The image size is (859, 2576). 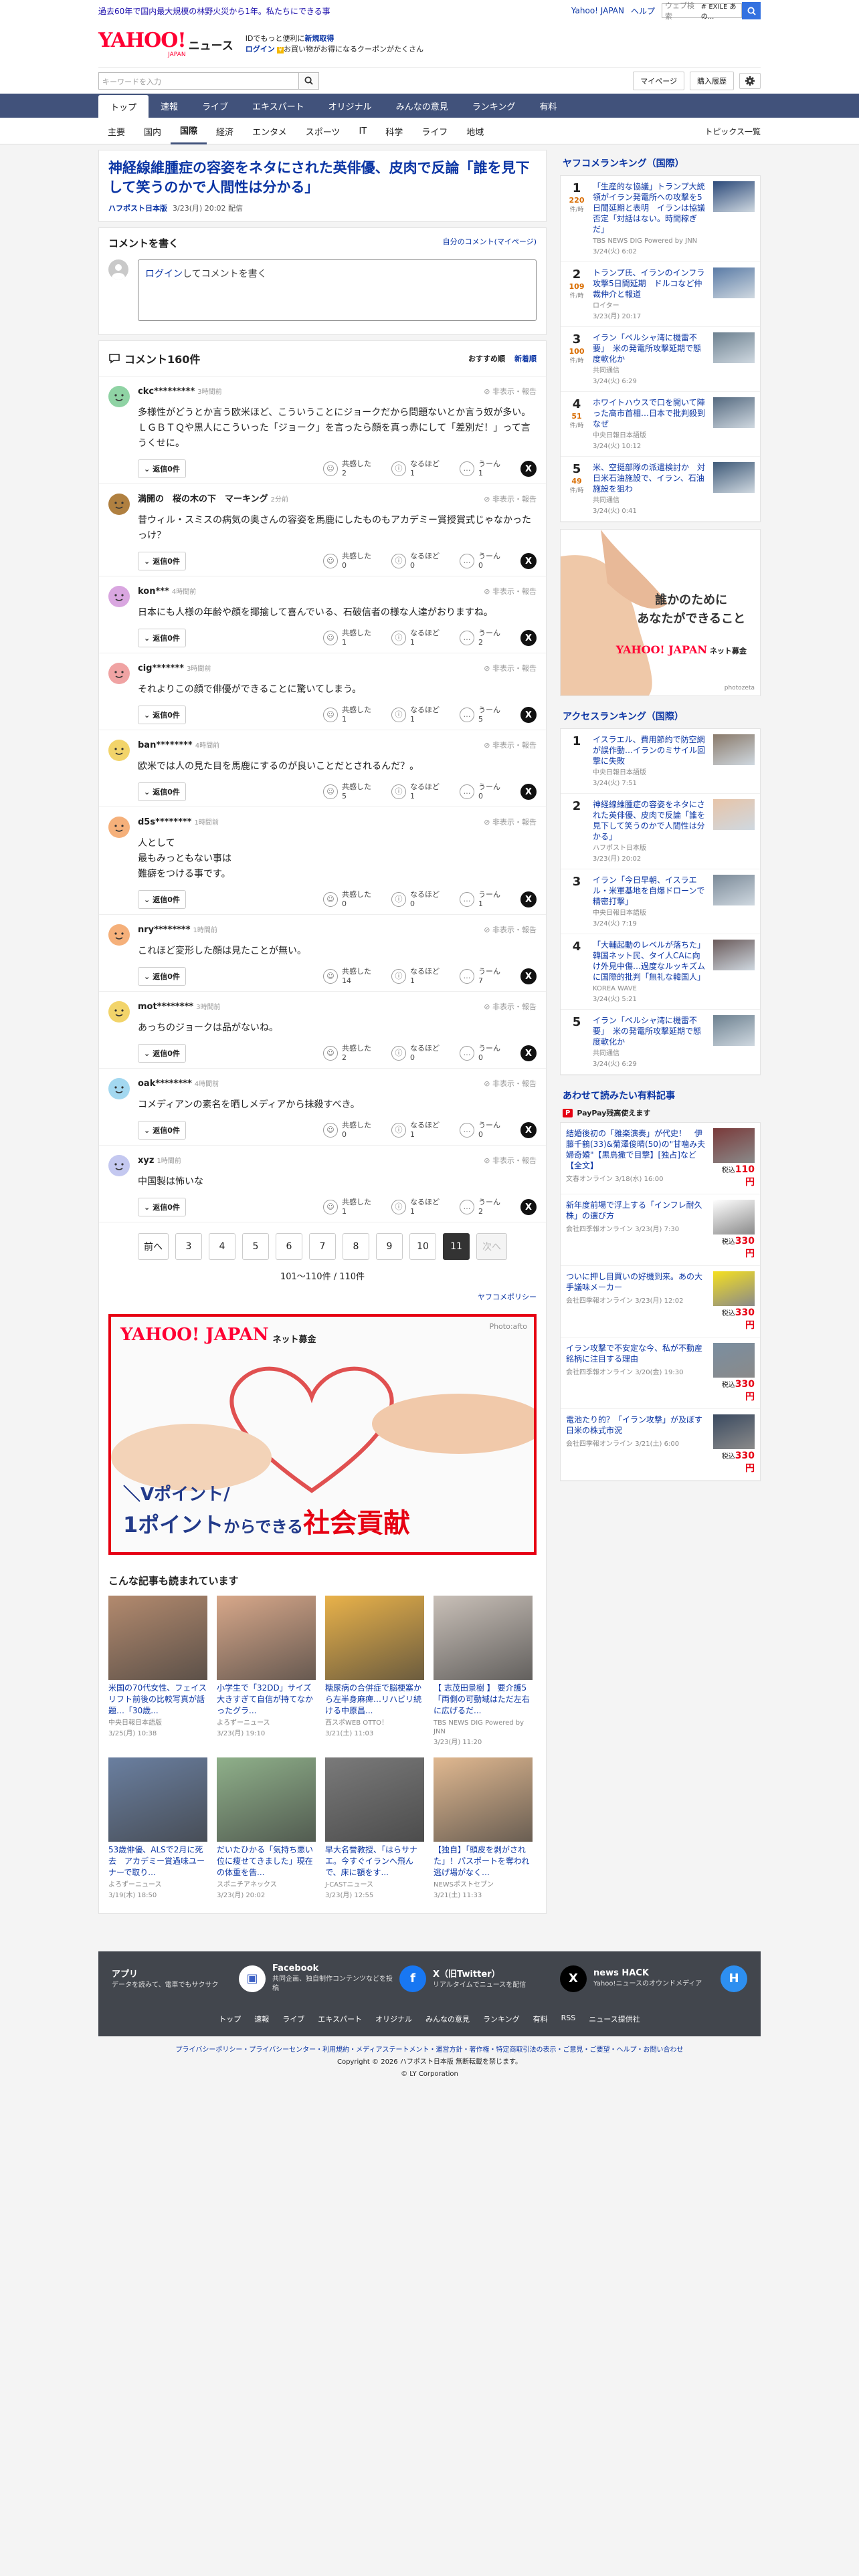 What do you see at coordinates (188, 1246) in the screenshot?
I see `page-button: 3` at bounding box center [188, 1246].